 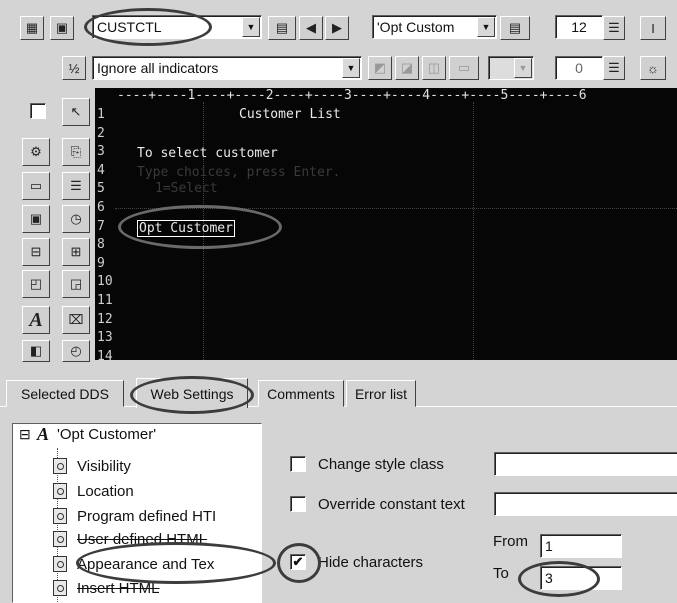 What do you see at coordinates (251, 27) in the screenshot?
I see `record-name-dropdown-icon: ▼` at bounding box center [251, 27].